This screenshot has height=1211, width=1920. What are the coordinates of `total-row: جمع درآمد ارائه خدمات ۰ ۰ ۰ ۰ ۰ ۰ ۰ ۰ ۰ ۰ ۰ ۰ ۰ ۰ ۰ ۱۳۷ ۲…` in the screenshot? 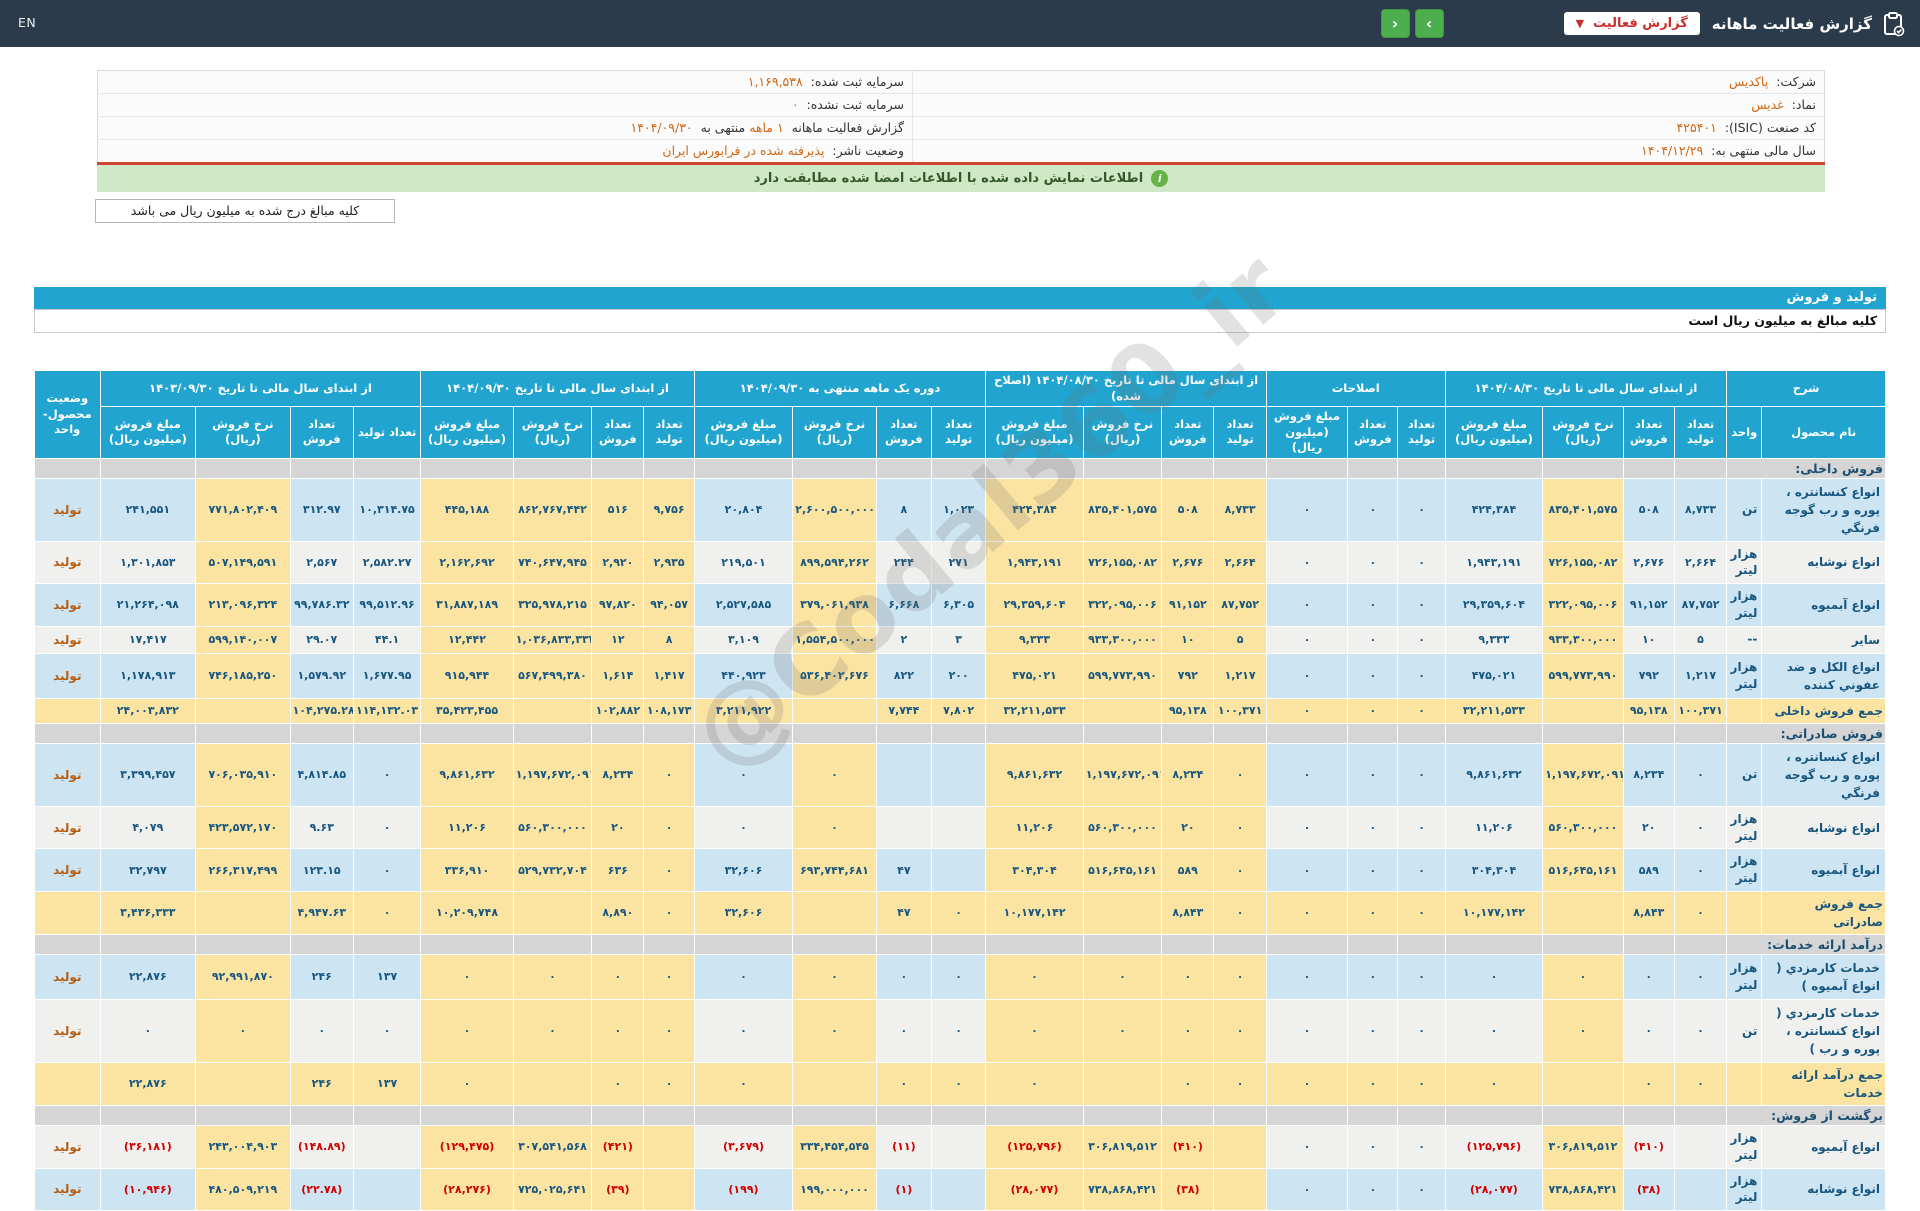 It's located at (960, 1083).